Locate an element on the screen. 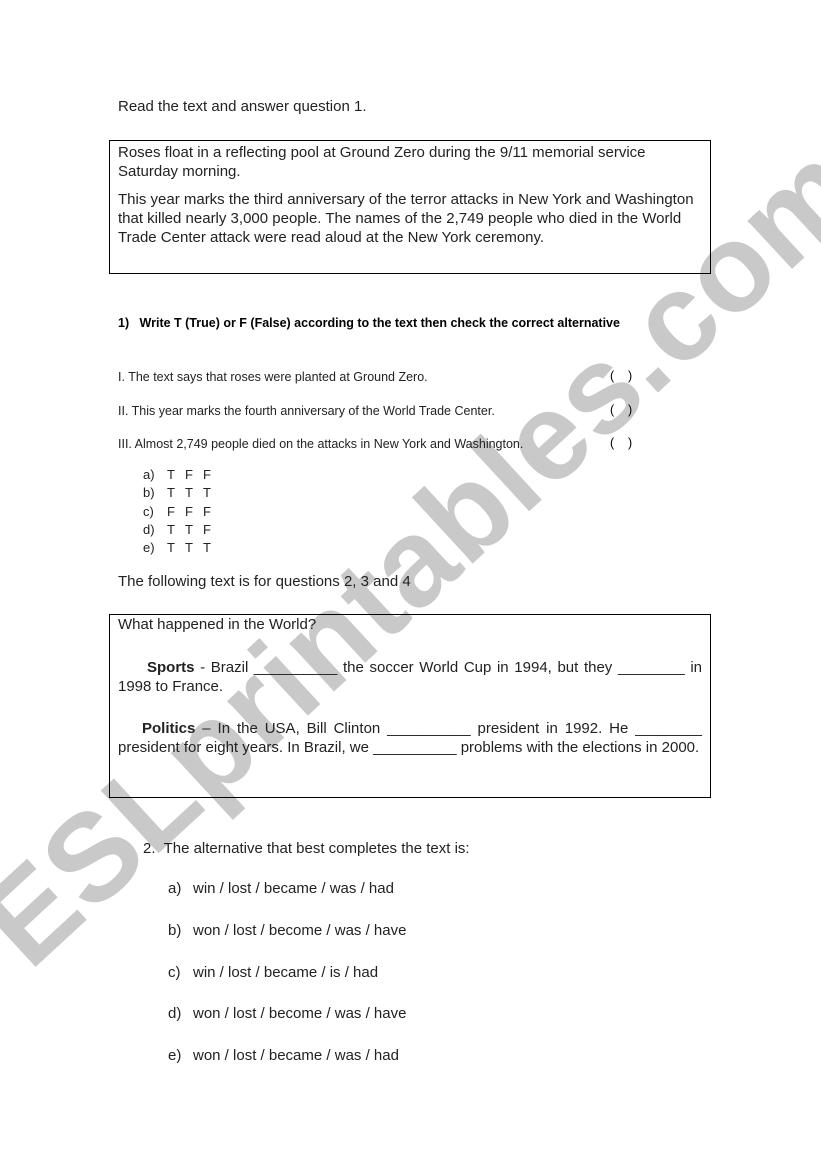 This screenshot has height=1169, width=821. politics-label: Politics is located at coordinates (169, 728).